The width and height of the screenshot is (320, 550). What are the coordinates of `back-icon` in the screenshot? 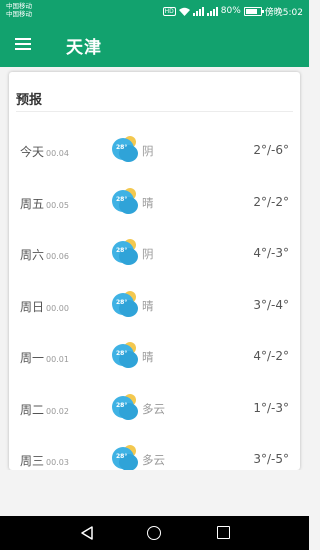 It's located at (87, 533).